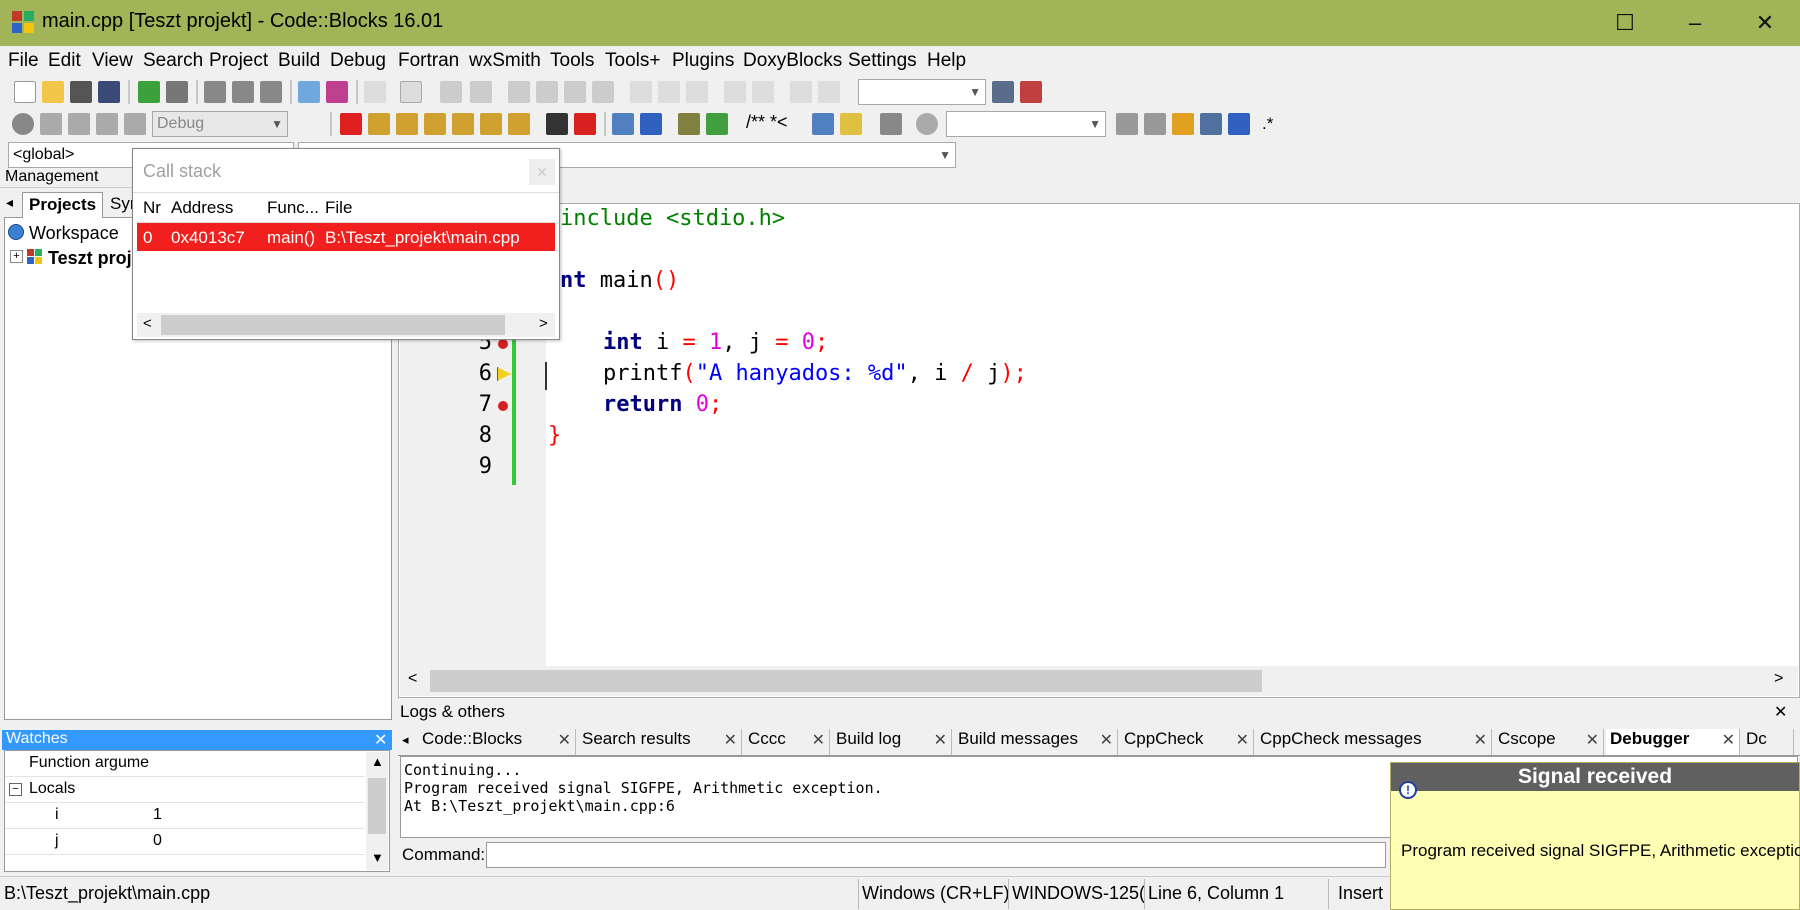 This screenshot has height=910, width=1800. What do you see at coordinates (149, 92) in the screenshot?
I see `undo-icon` at bounding box center [149, 92].